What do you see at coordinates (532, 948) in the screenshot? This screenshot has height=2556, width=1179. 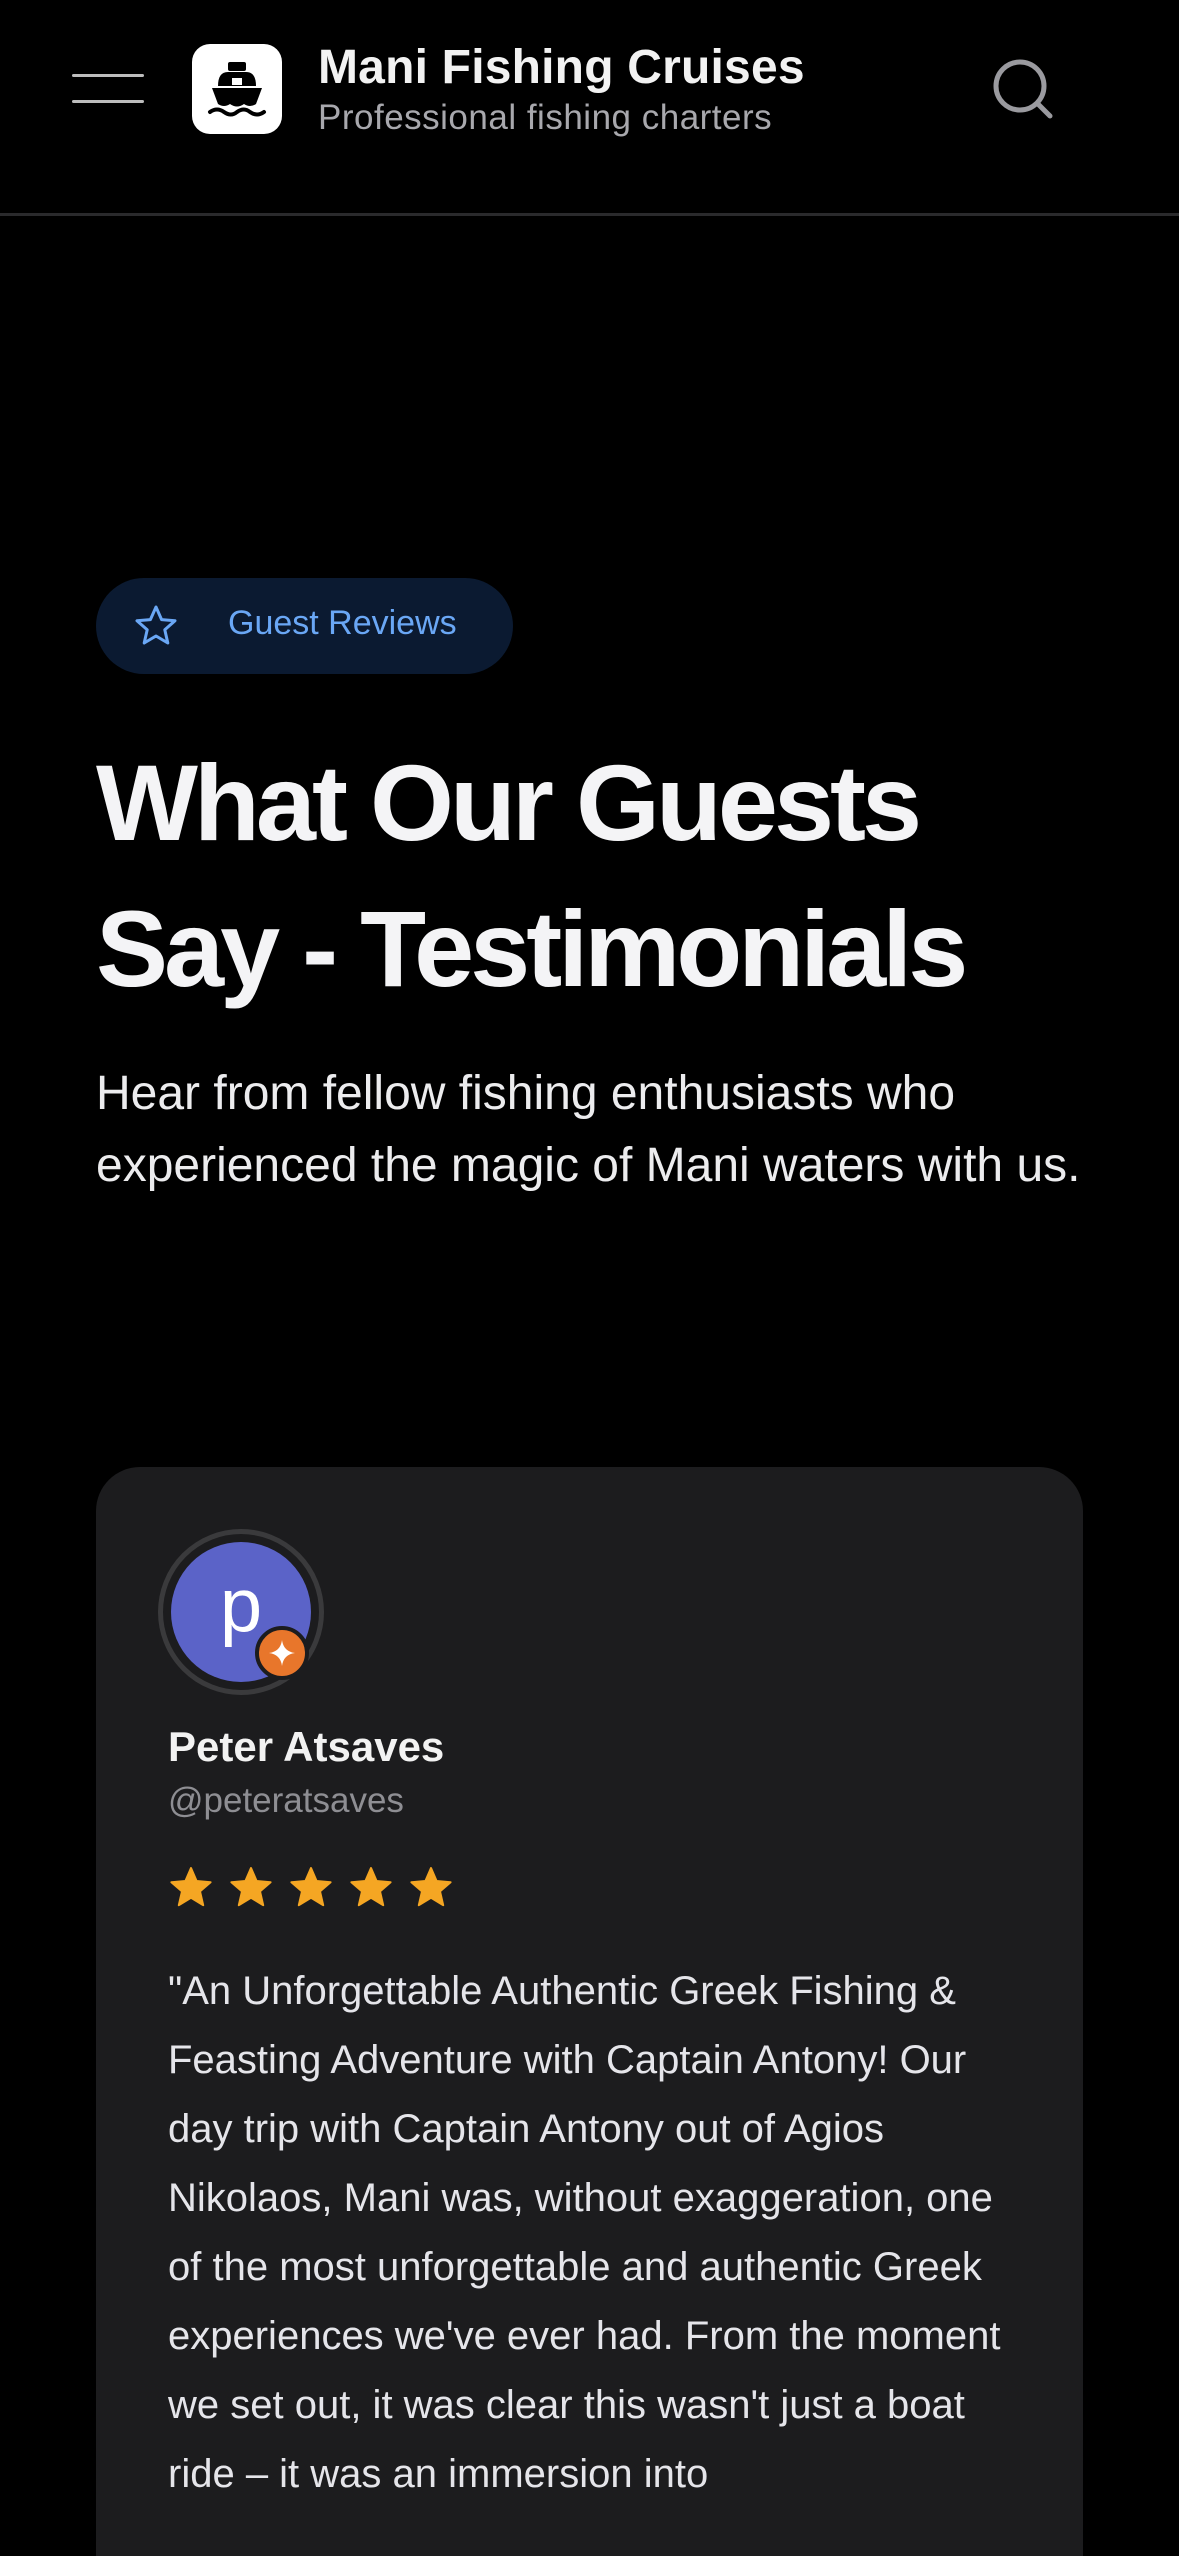 I see `title-line-2: Say - Testimonials` at bounding box center [532, 948].